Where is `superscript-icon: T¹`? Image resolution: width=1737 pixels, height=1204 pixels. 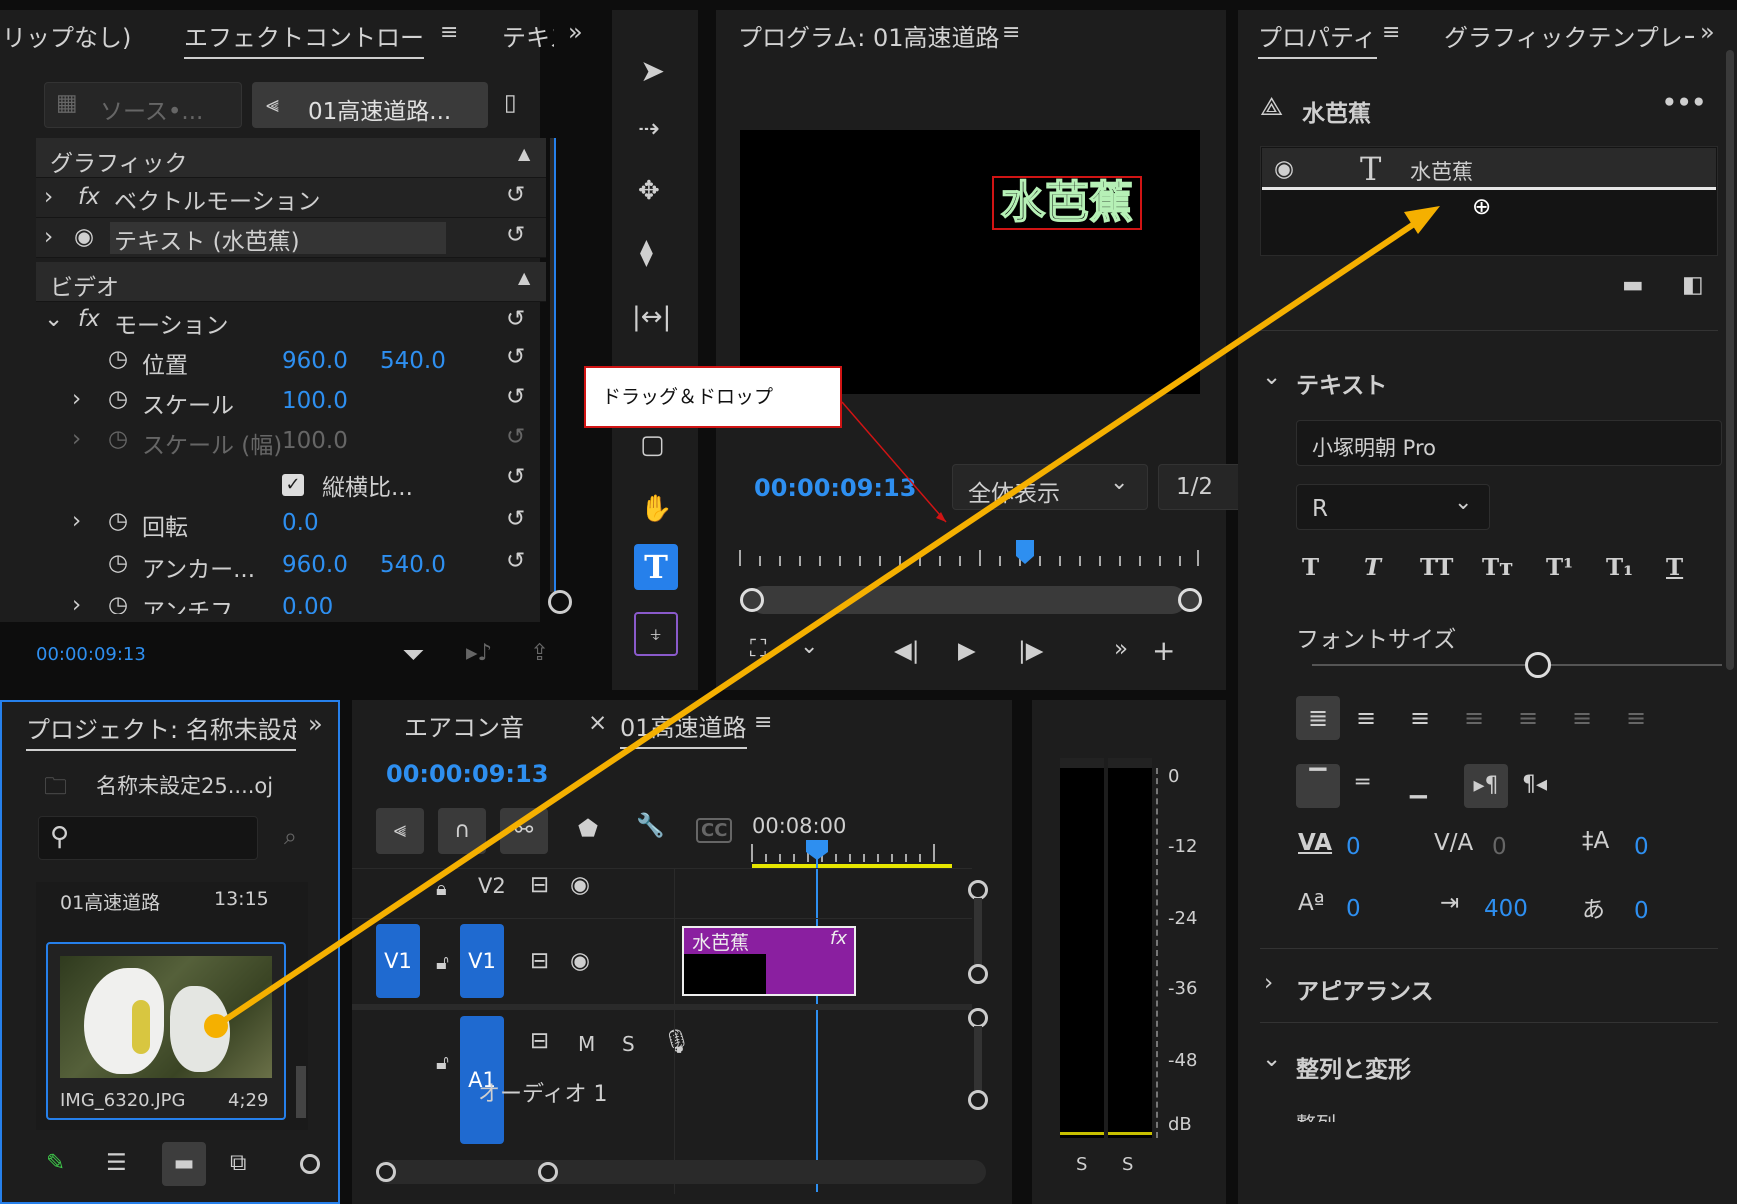
superscript-icon: T¹ is located at coordinates (1559, 567).